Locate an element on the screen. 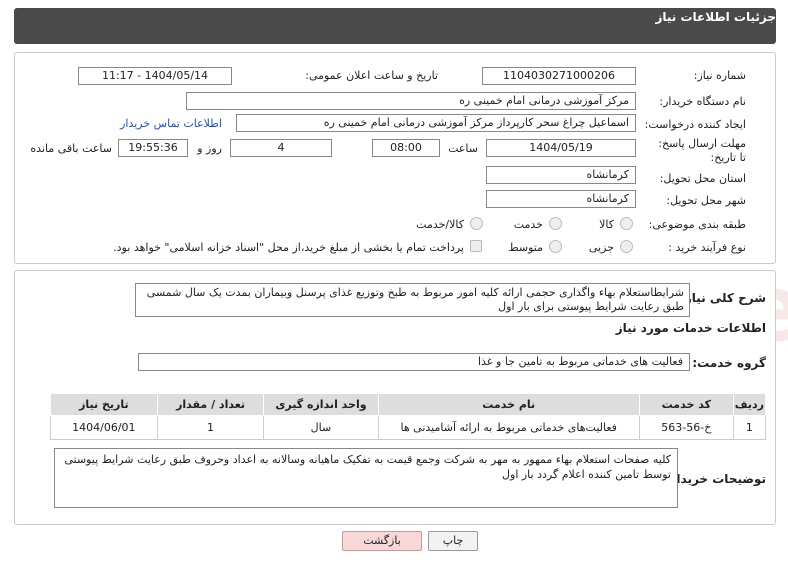  need-number-label: شماره نیاز: is located at coordinates (719, 75).